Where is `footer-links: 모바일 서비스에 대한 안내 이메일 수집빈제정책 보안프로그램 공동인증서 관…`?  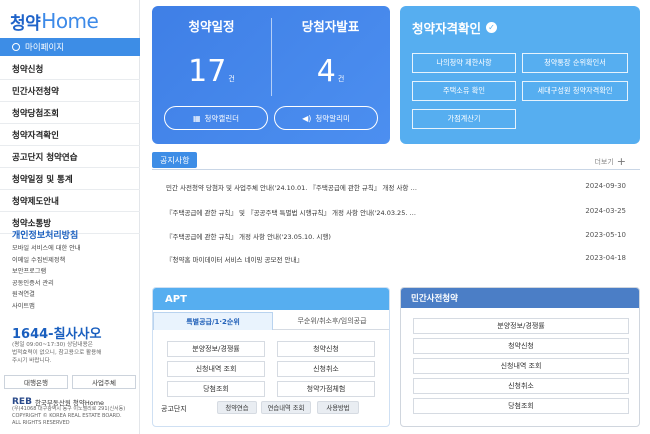 footer-links: 모바일 서비스에 대한 안내 이메일 수집빈제정책 보안프로그램 공동인증서 관… is located at coordinates (46, 278).